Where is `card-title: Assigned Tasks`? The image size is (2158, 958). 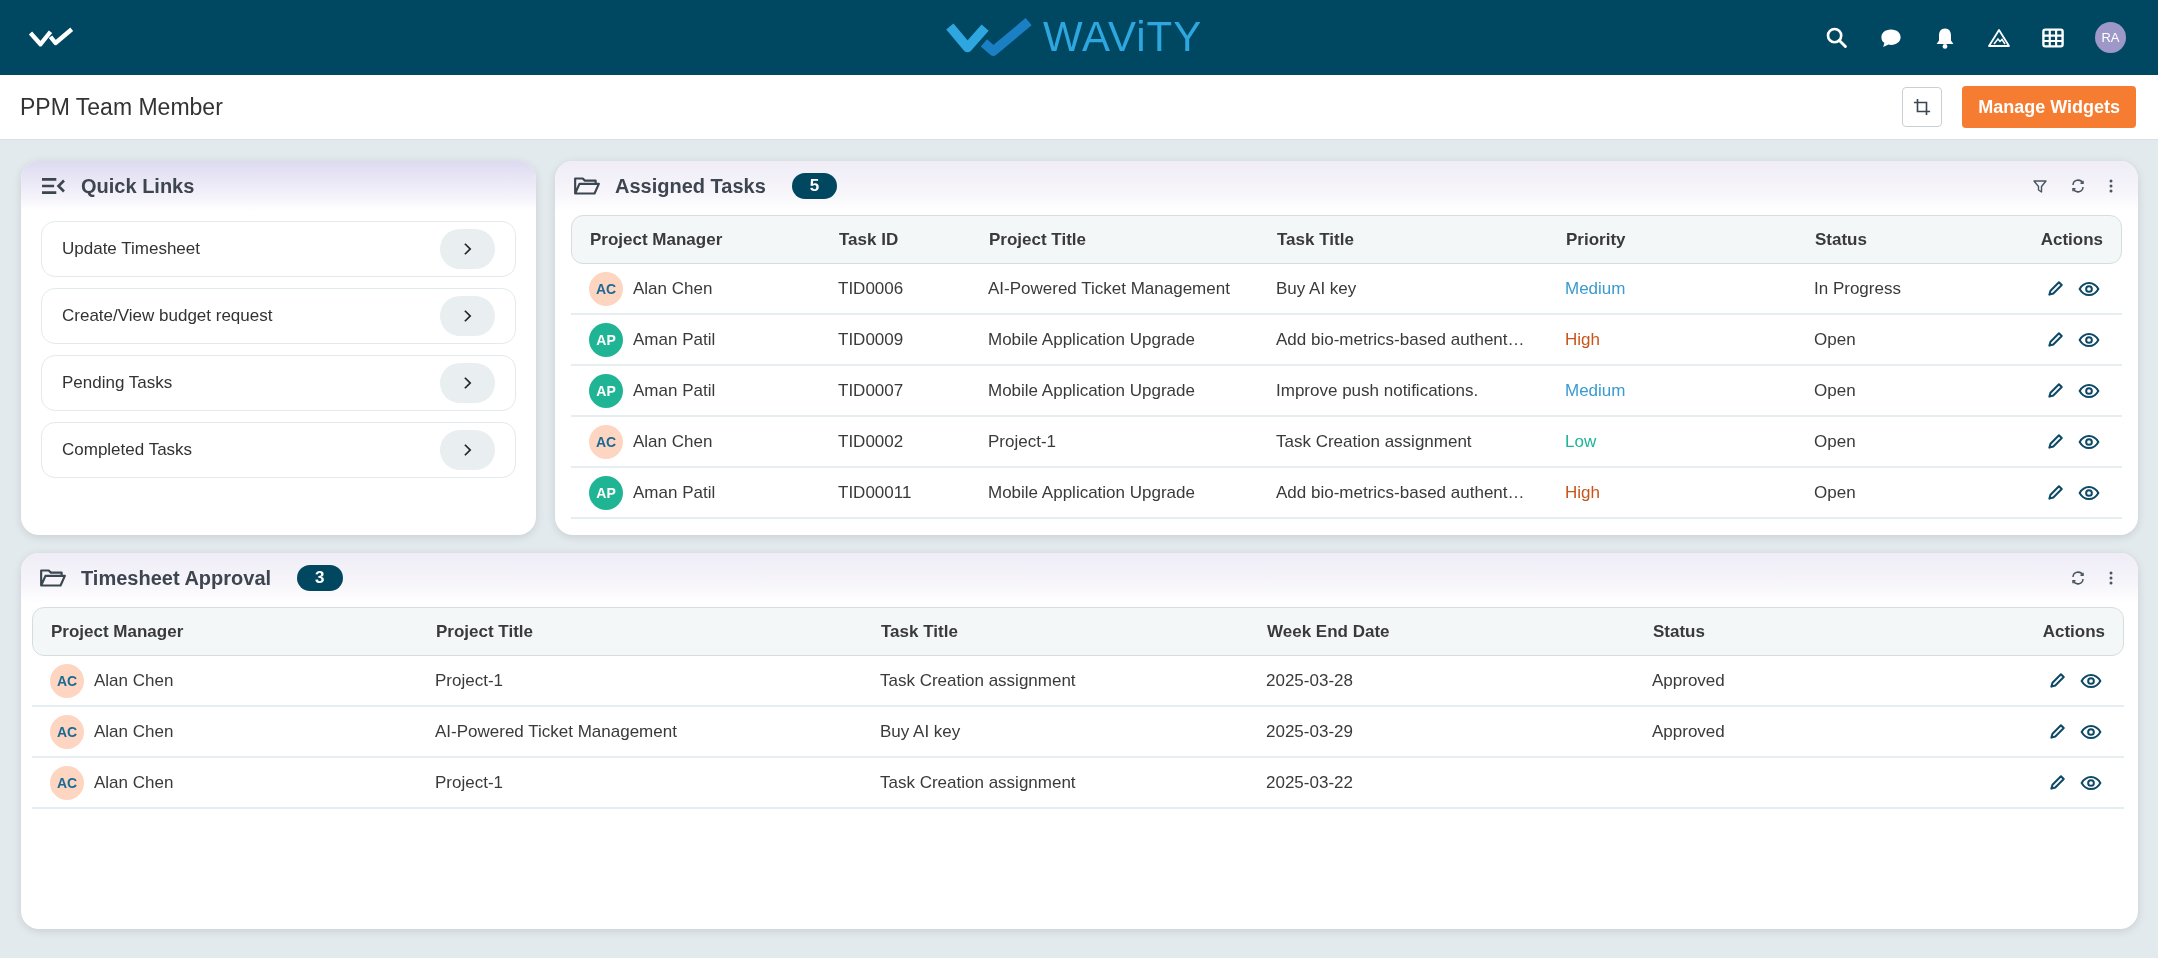
card-title: Assigned Tasks is located at coordinates (690, 186).